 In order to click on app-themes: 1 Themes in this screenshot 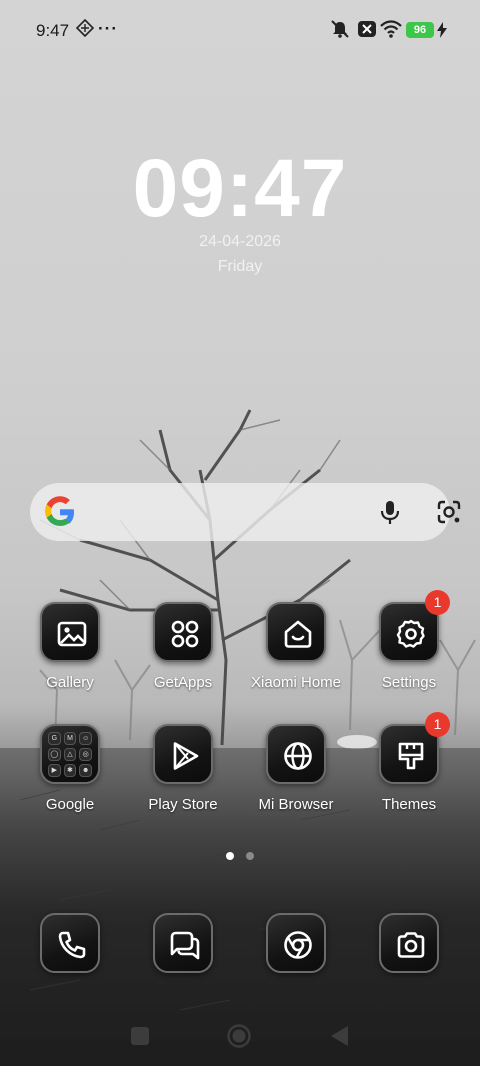, I will do `click(409, 762)`.